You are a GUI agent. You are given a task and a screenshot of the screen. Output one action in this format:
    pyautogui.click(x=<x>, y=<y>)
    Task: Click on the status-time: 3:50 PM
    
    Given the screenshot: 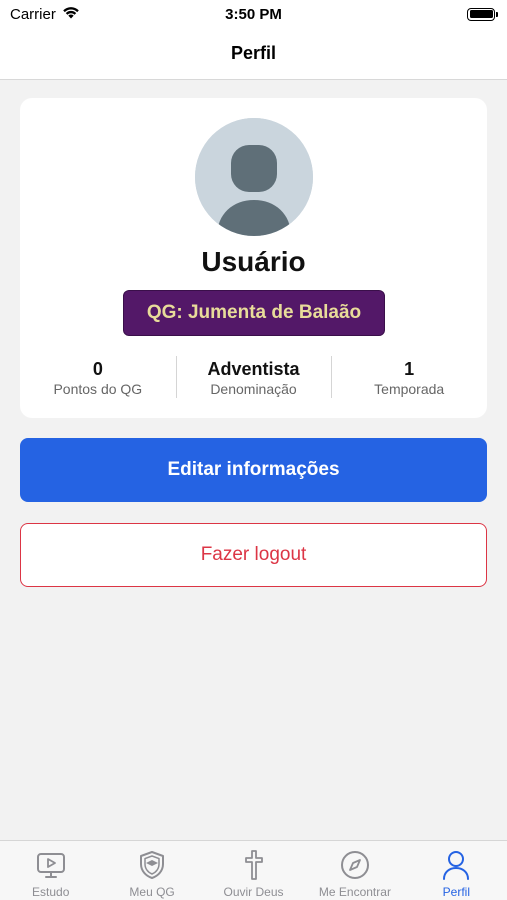 What is the action you would take?
    pyautogui.click(x=253, y=14)
    